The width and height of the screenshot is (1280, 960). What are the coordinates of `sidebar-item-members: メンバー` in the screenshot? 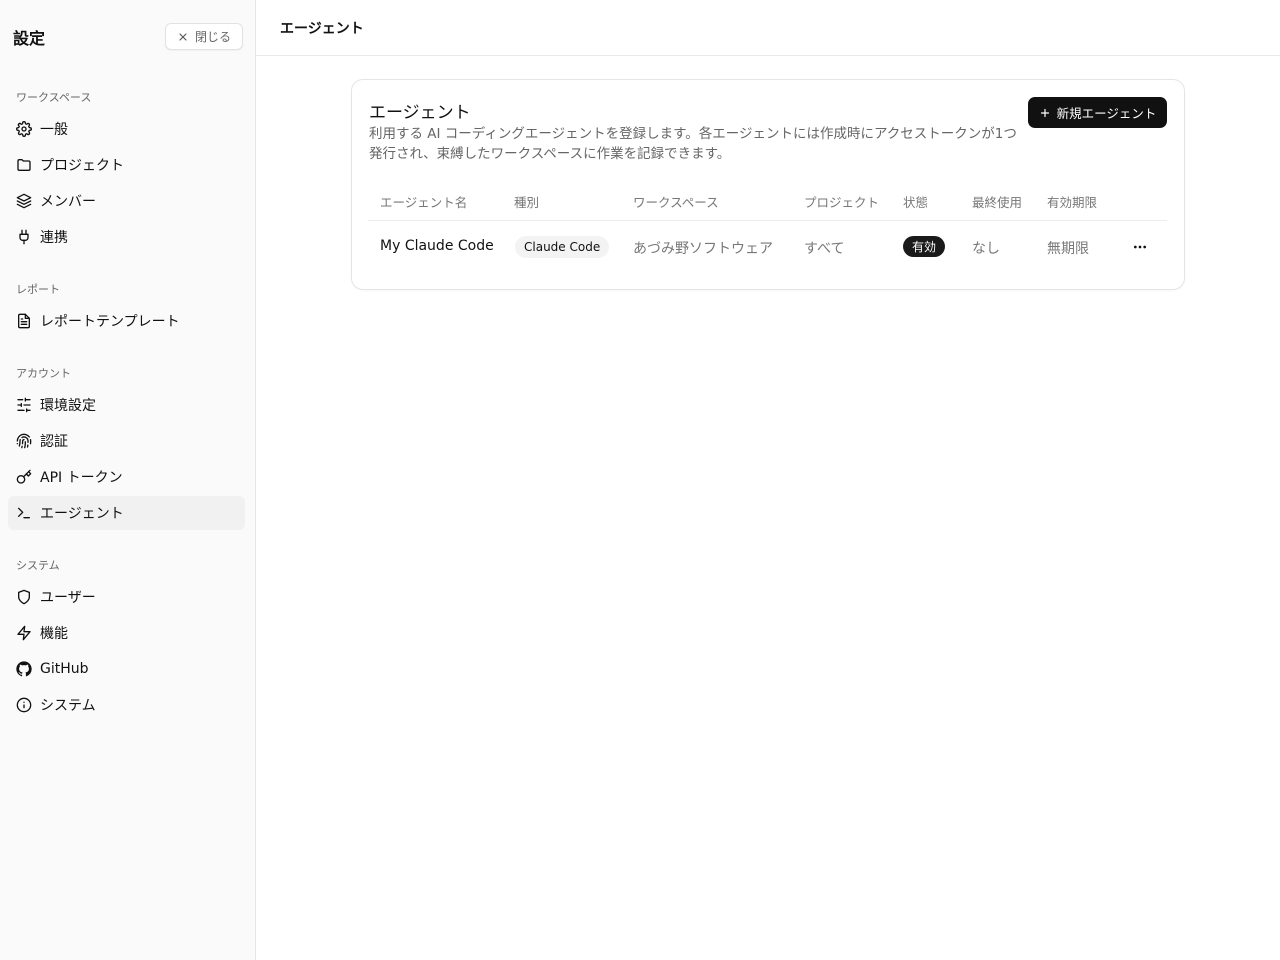 It's located at (126, 201).